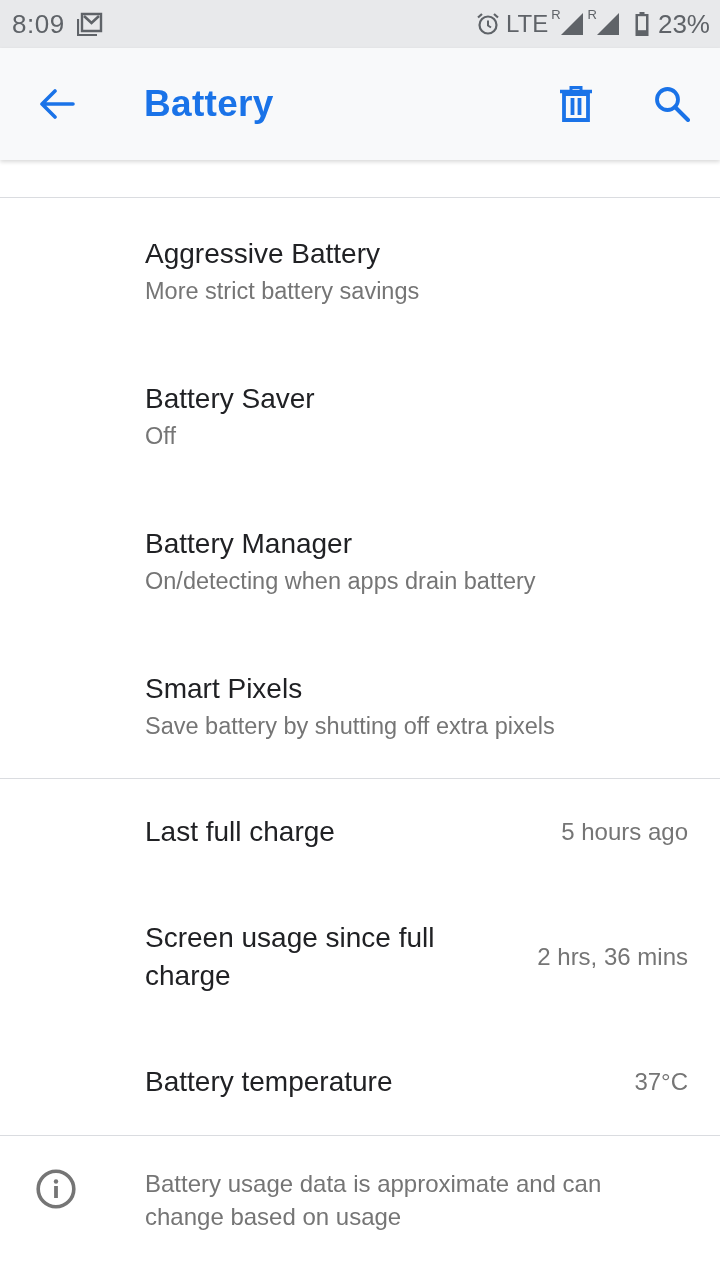 Image resolution: width=720 pixels, height=1280 pixels. What do you see at coordinates (290, 957) in the screenshot?
I see `stat-label: Screen usage since full charge` at bounding box center [290, 957].